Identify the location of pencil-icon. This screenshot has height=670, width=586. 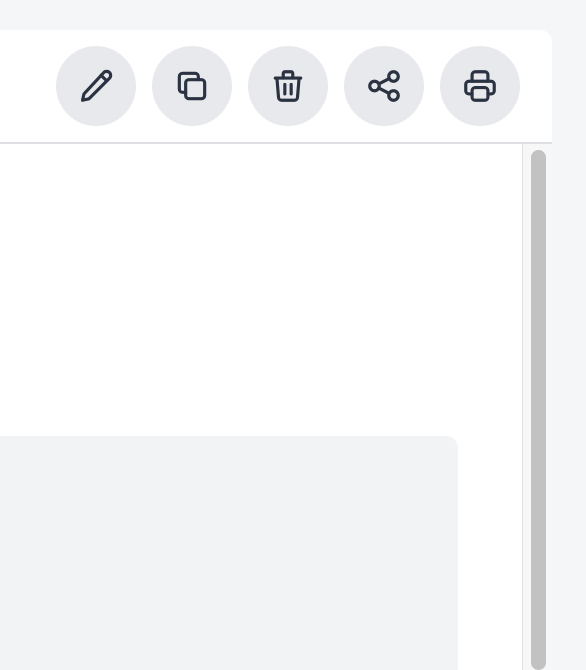
(96, 85).